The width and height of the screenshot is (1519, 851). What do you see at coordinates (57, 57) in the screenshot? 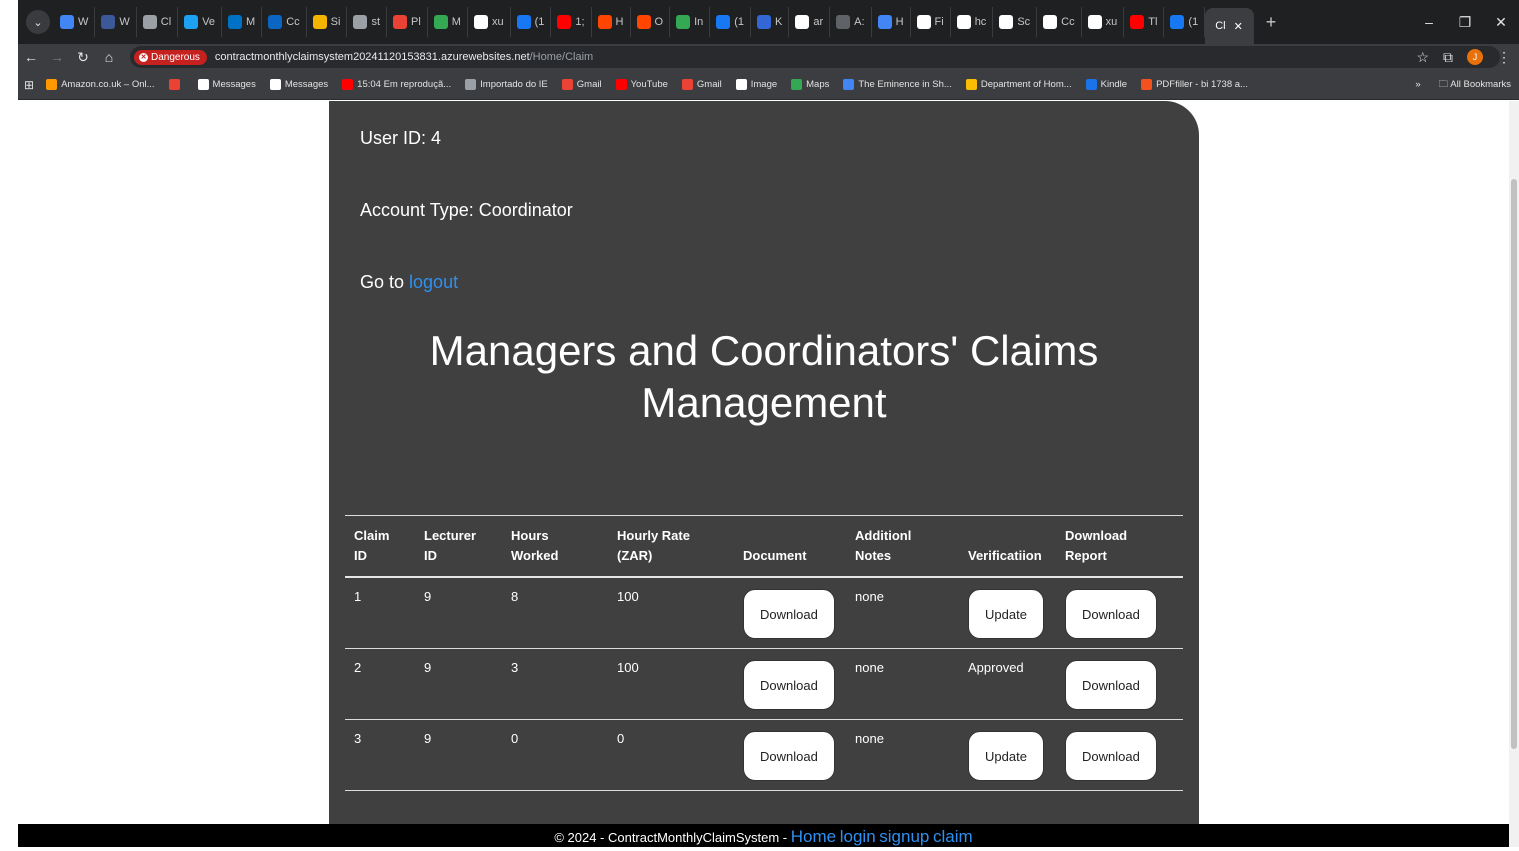
I see `forward-icon: →` at bounding box center [57, 57].